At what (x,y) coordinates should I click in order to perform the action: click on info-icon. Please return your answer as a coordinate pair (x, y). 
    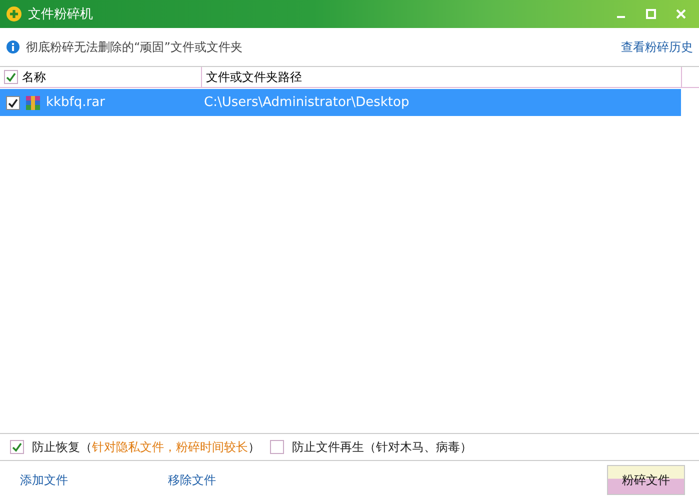
    Looking at the image, I should click on (13, 47).